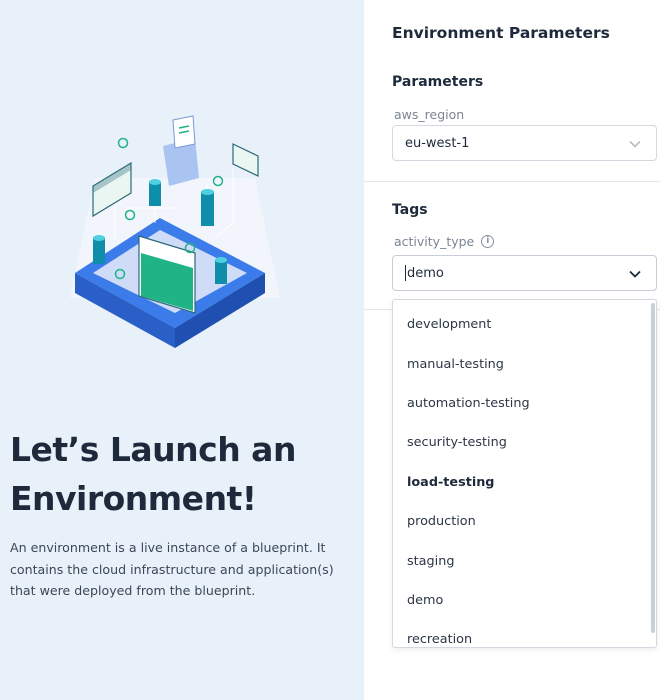 The height and width of the screenshot is (700, 660). I want to click on aws-region-select: eu-west-1, so click(524, 143).